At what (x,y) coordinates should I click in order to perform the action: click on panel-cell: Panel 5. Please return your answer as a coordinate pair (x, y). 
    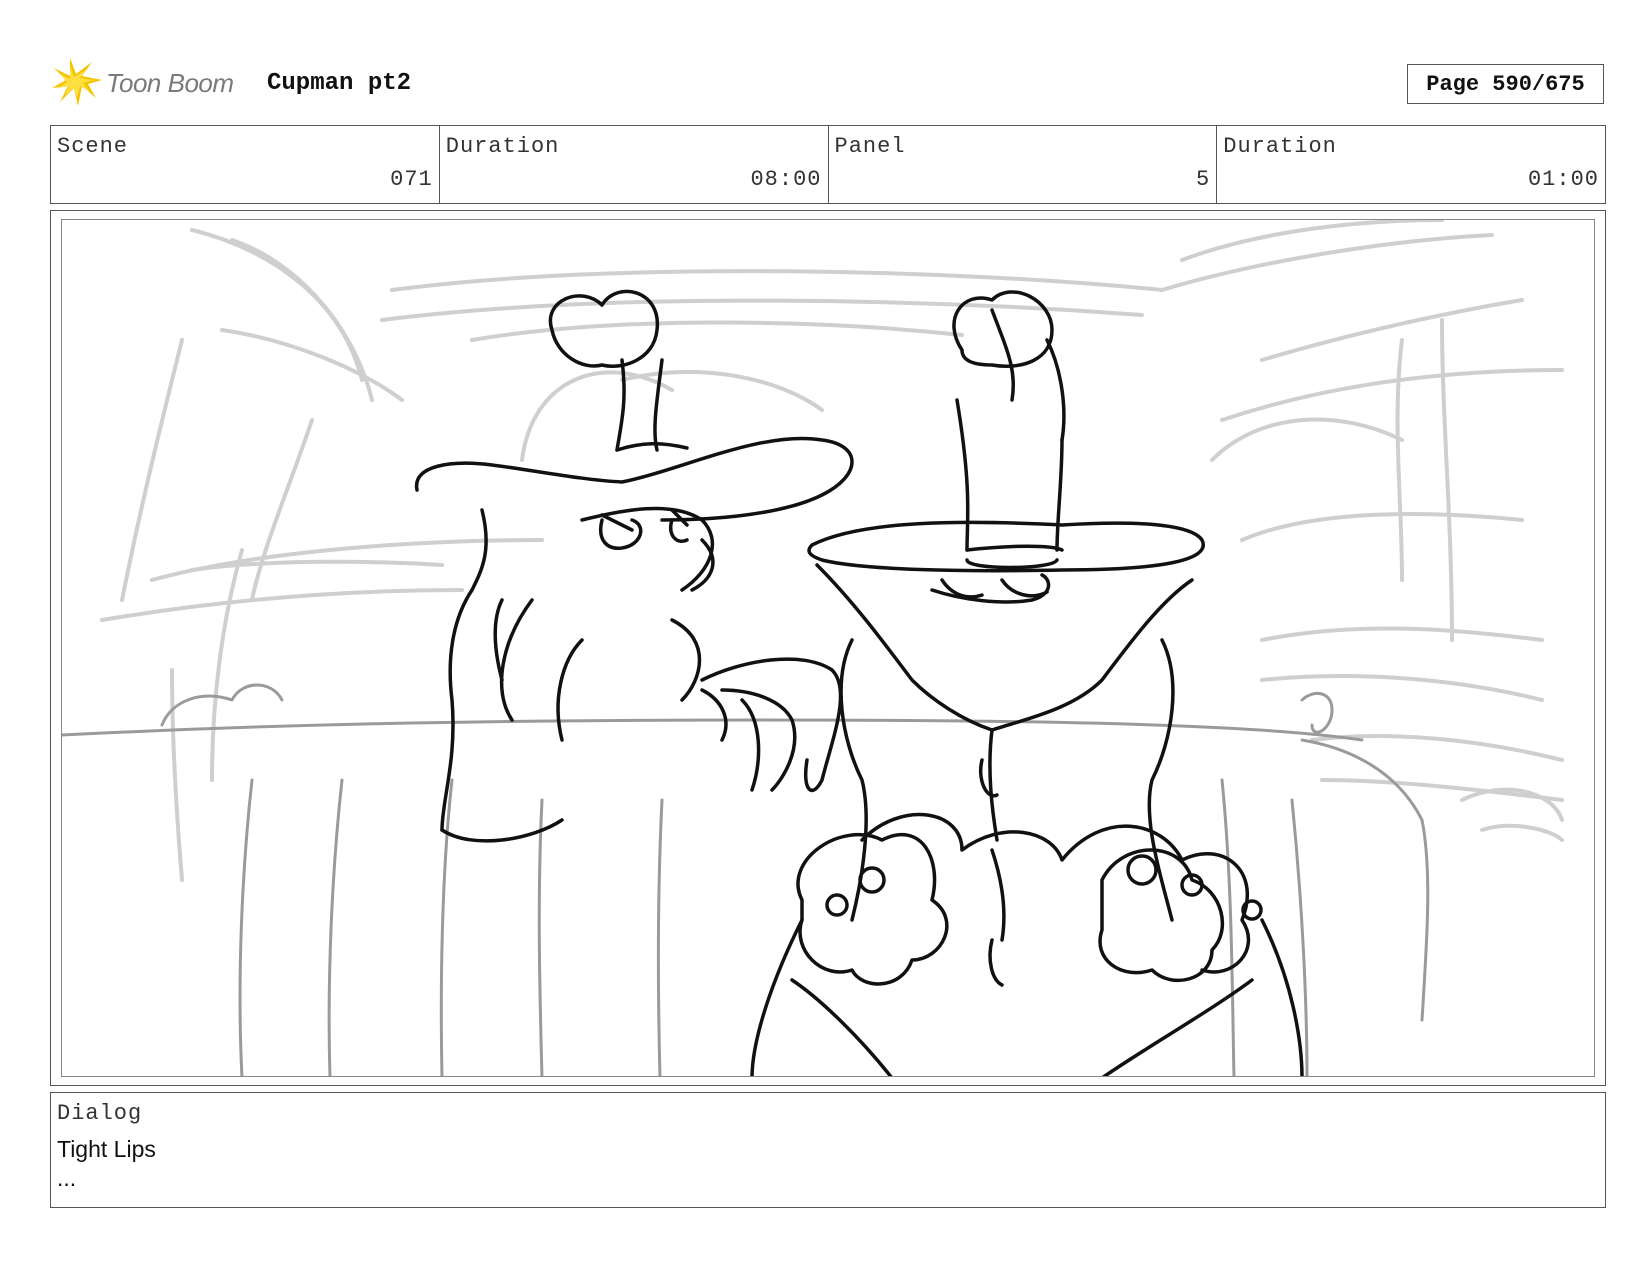
    Looking at the image, I should click on (1023, 164).